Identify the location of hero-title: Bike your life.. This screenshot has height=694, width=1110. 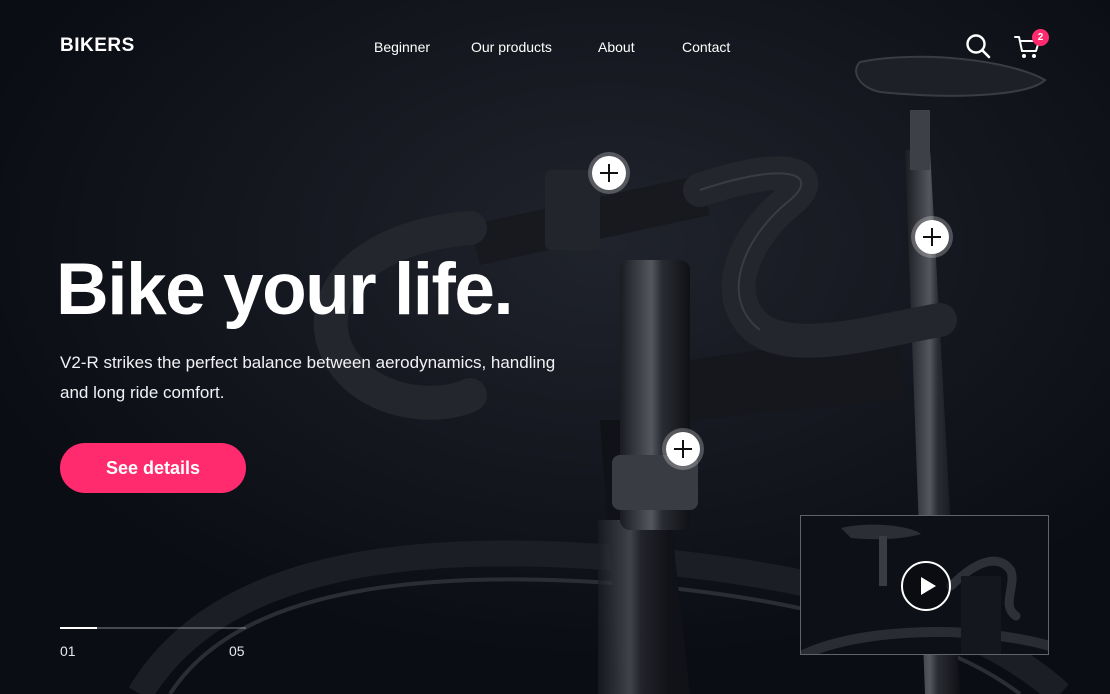
(285, 289).